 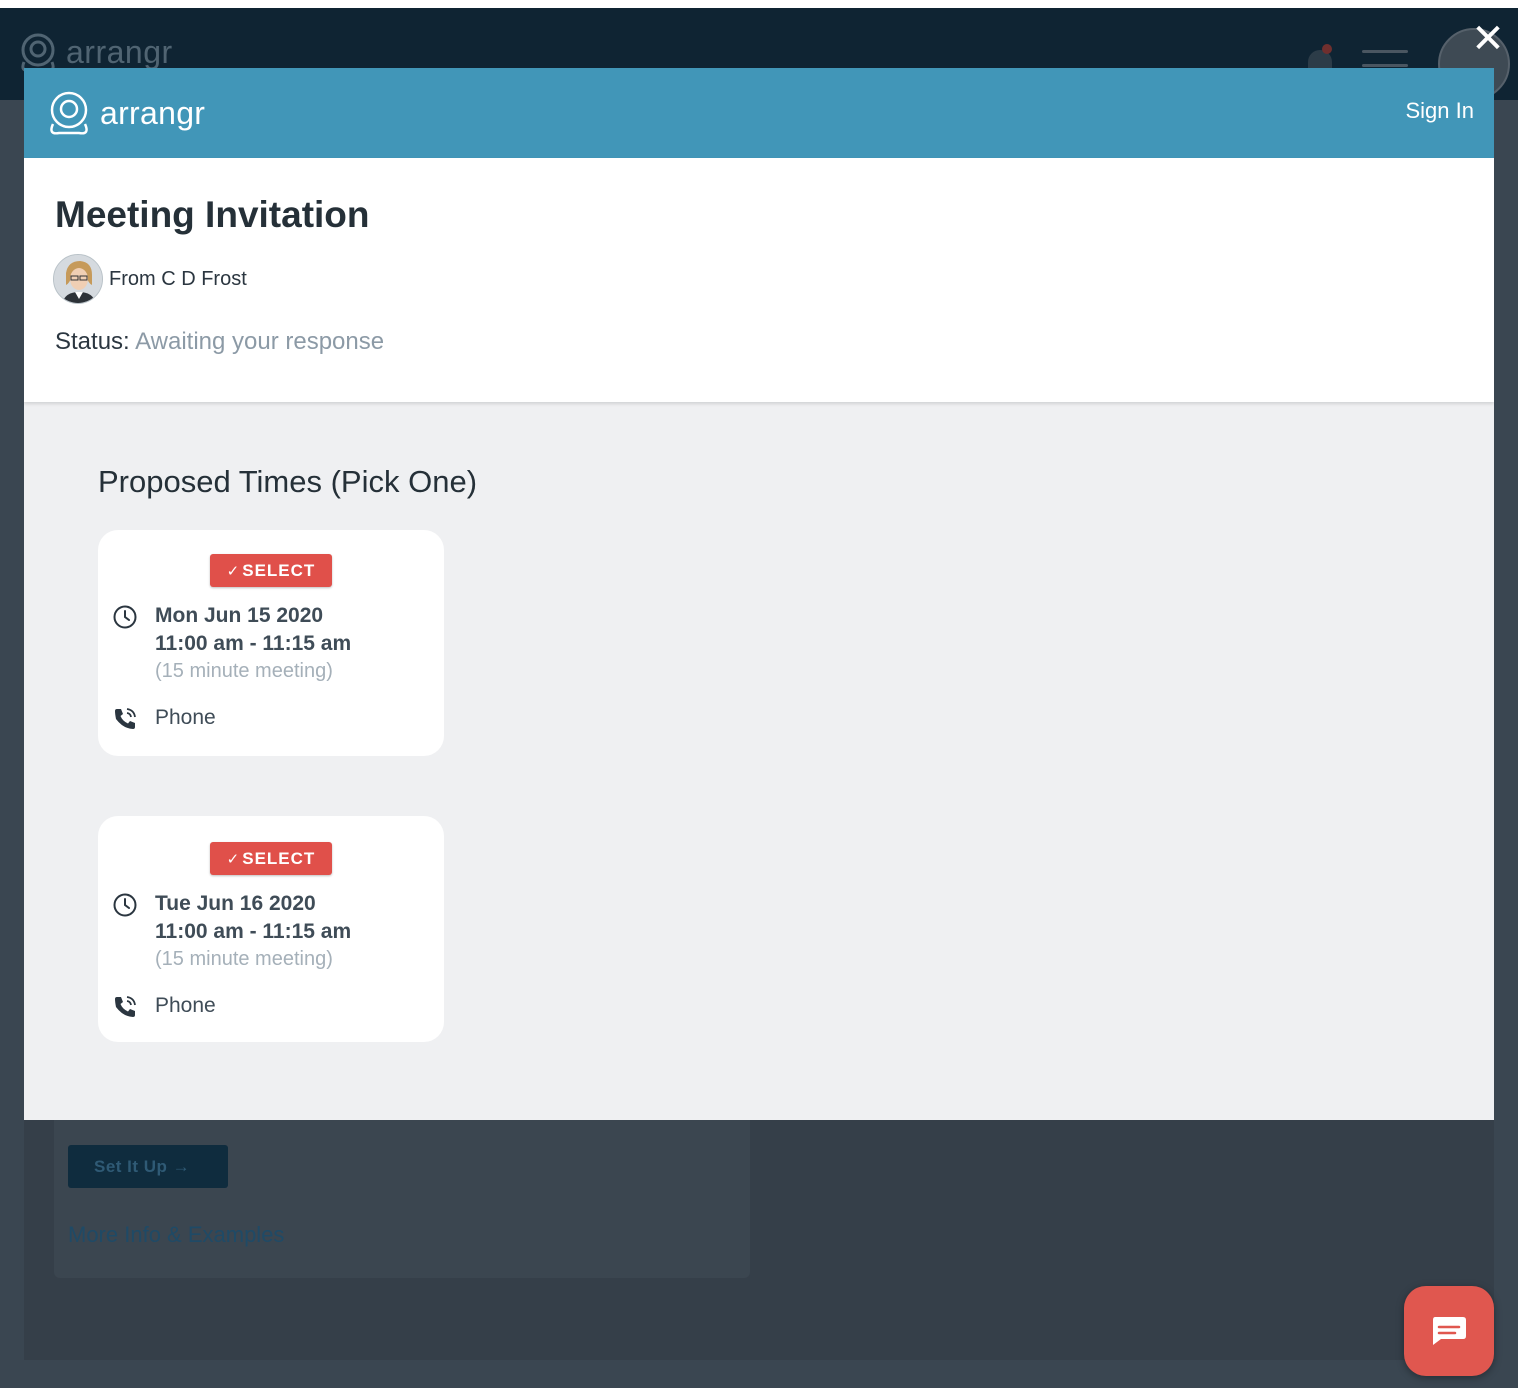 What do you see at coordinates (212, 214) in the screenshot?
I see `page-title: Meeting Invitation` at bounding box center [212, 214].